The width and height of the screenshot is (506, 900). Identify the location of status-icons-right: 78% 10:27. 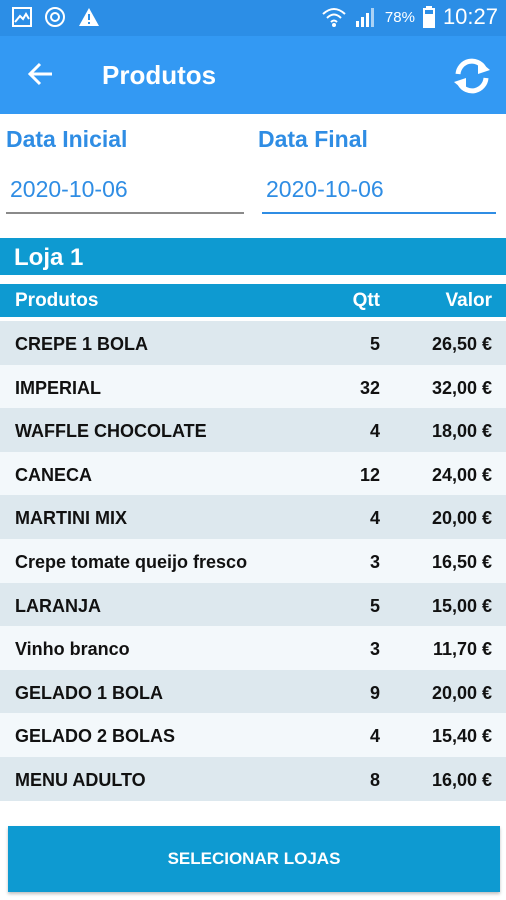
(409, 17).